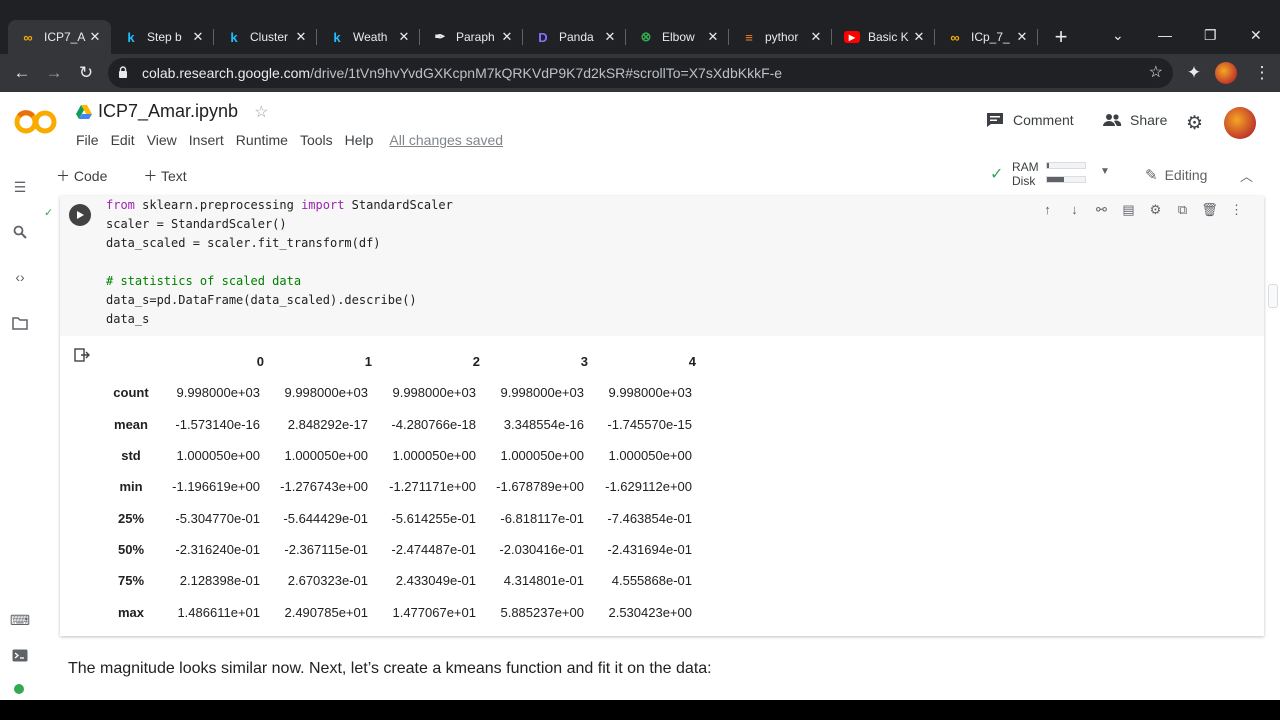 This screenshot has height=720, width=1280. I want to click on forward-icon: →, so click(54, 73).